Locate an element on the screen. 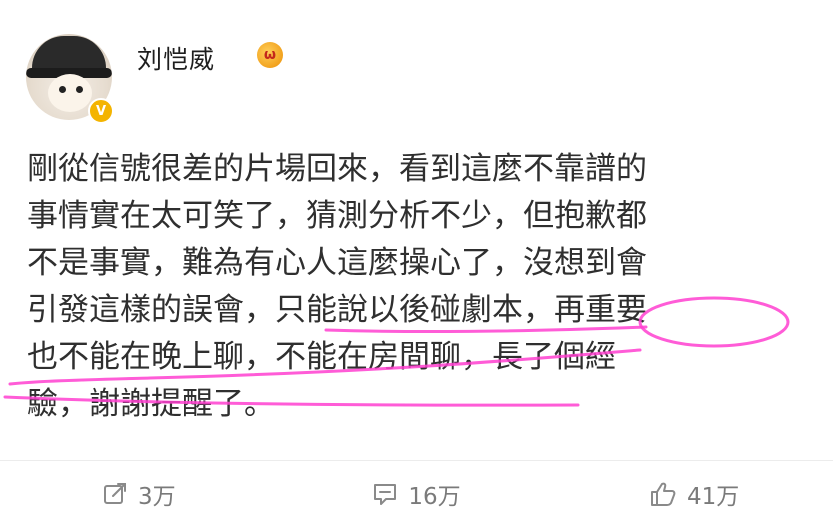 Image resolution: width=833 pixels, height=525 pixels. vip-badge-icon: ω is located at coordinates (270, 55).